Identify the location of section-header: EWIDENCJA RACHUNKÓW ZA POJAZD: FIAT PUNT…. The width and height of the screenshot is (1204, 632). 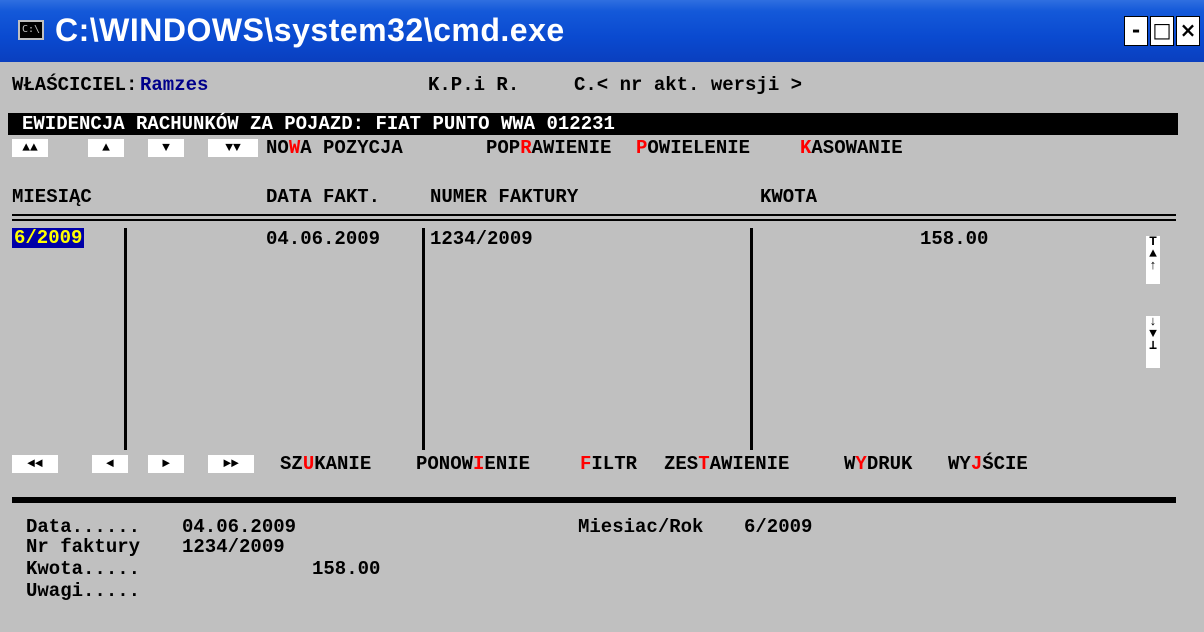
(593, 124).